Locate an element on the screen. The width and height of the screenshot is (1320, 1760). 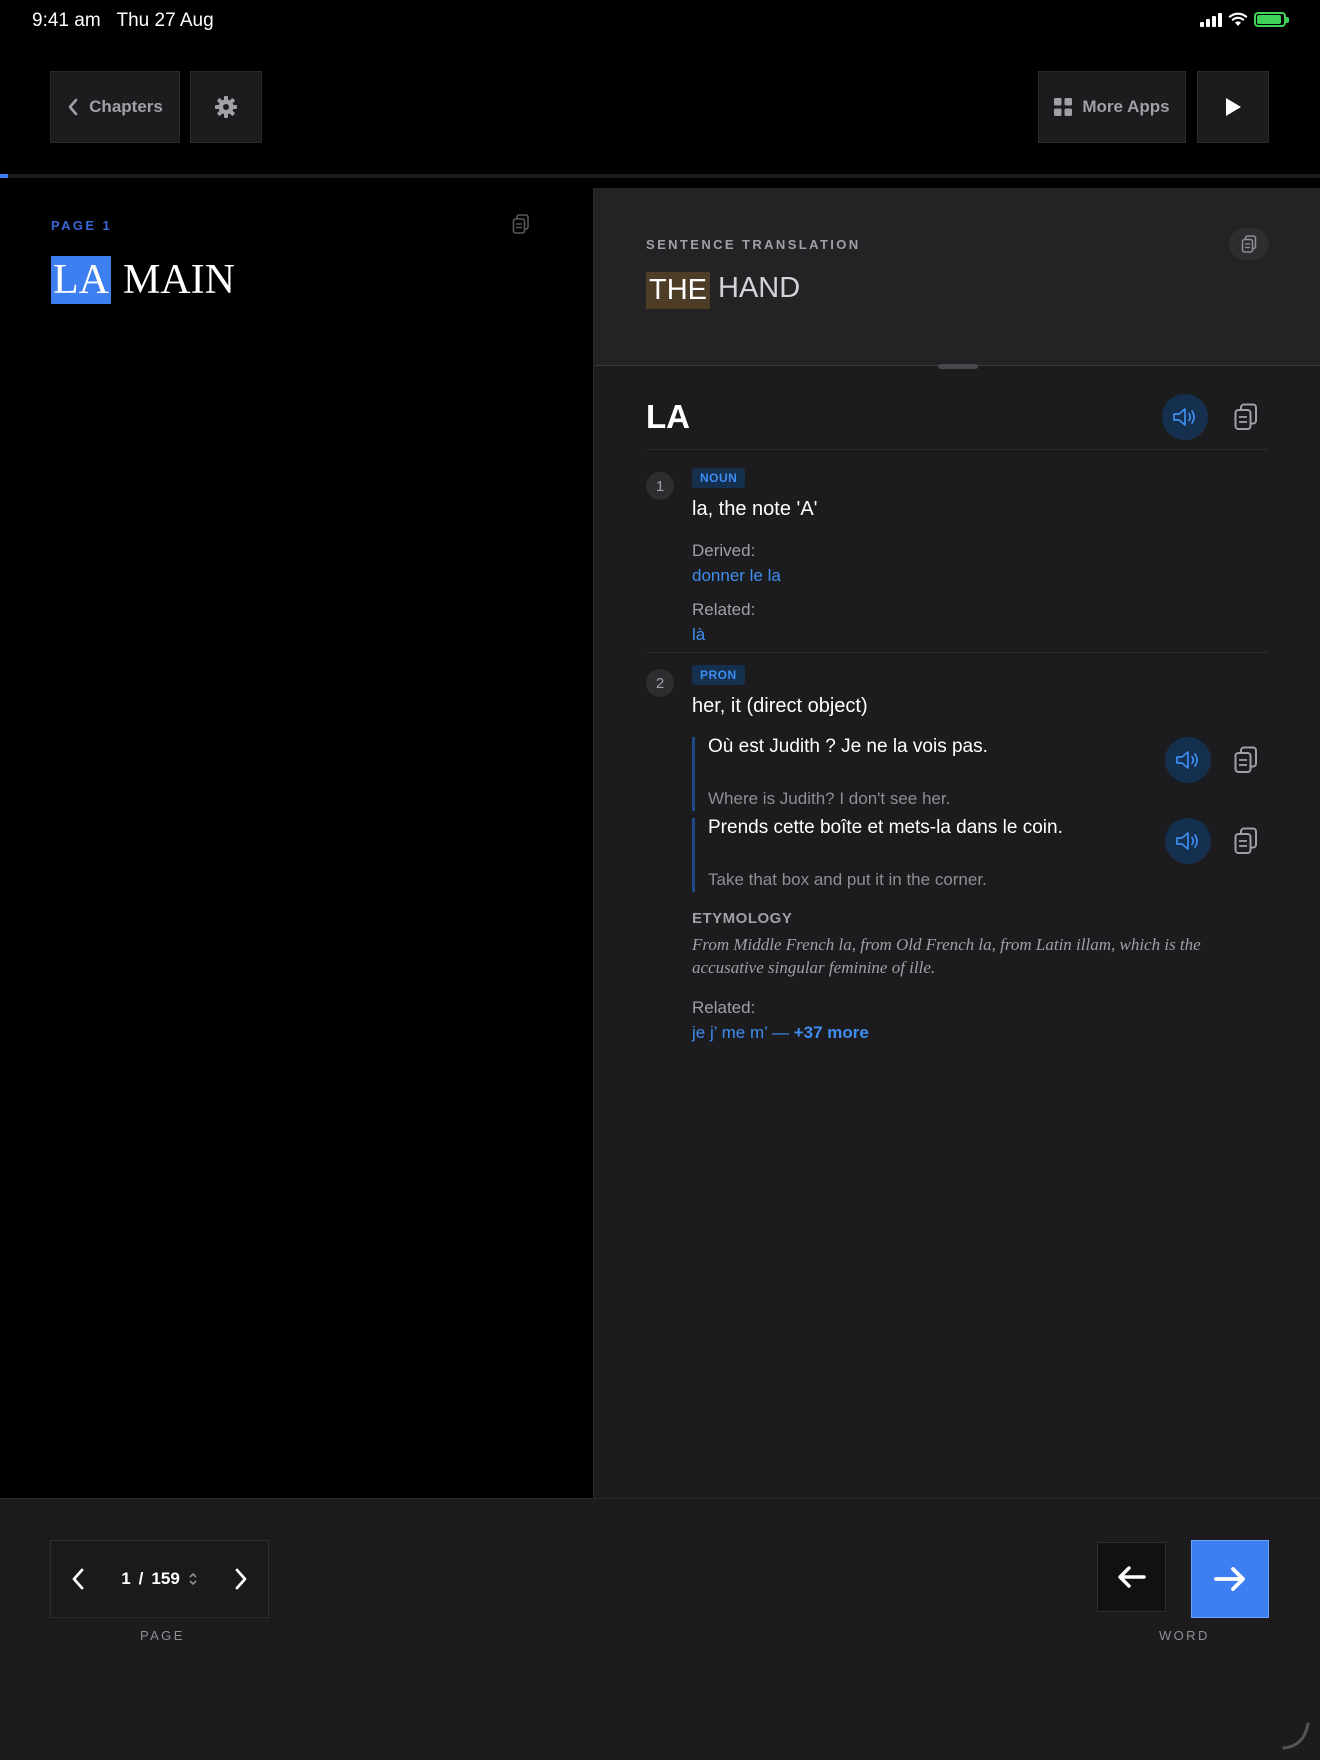
play-icon is located at coordinates (1233, 107).